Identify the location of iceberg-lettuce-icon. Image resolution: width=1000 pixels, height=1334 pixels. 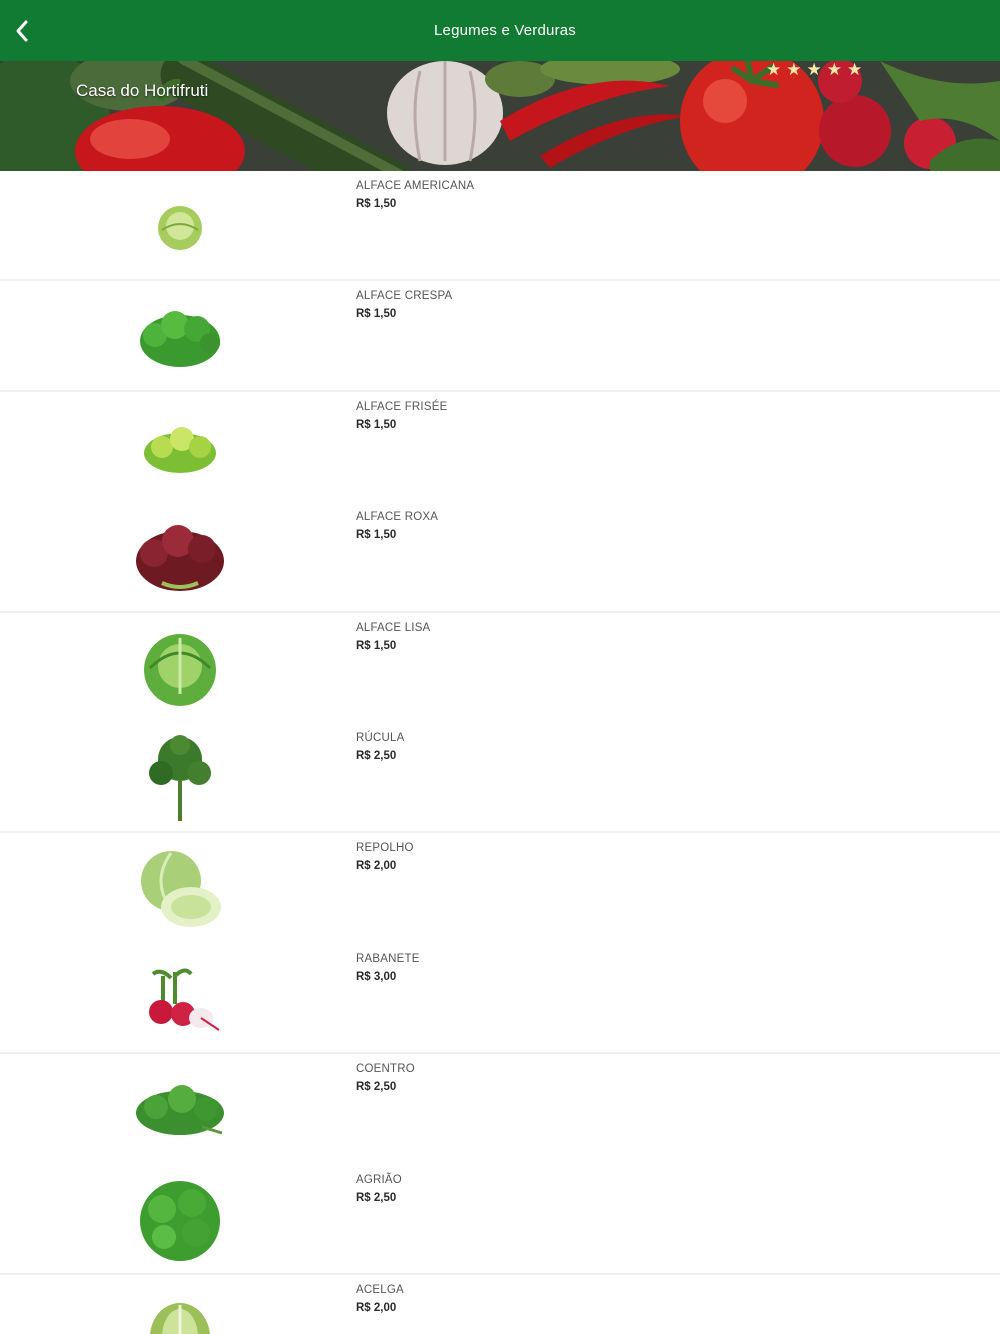
(180, 226).